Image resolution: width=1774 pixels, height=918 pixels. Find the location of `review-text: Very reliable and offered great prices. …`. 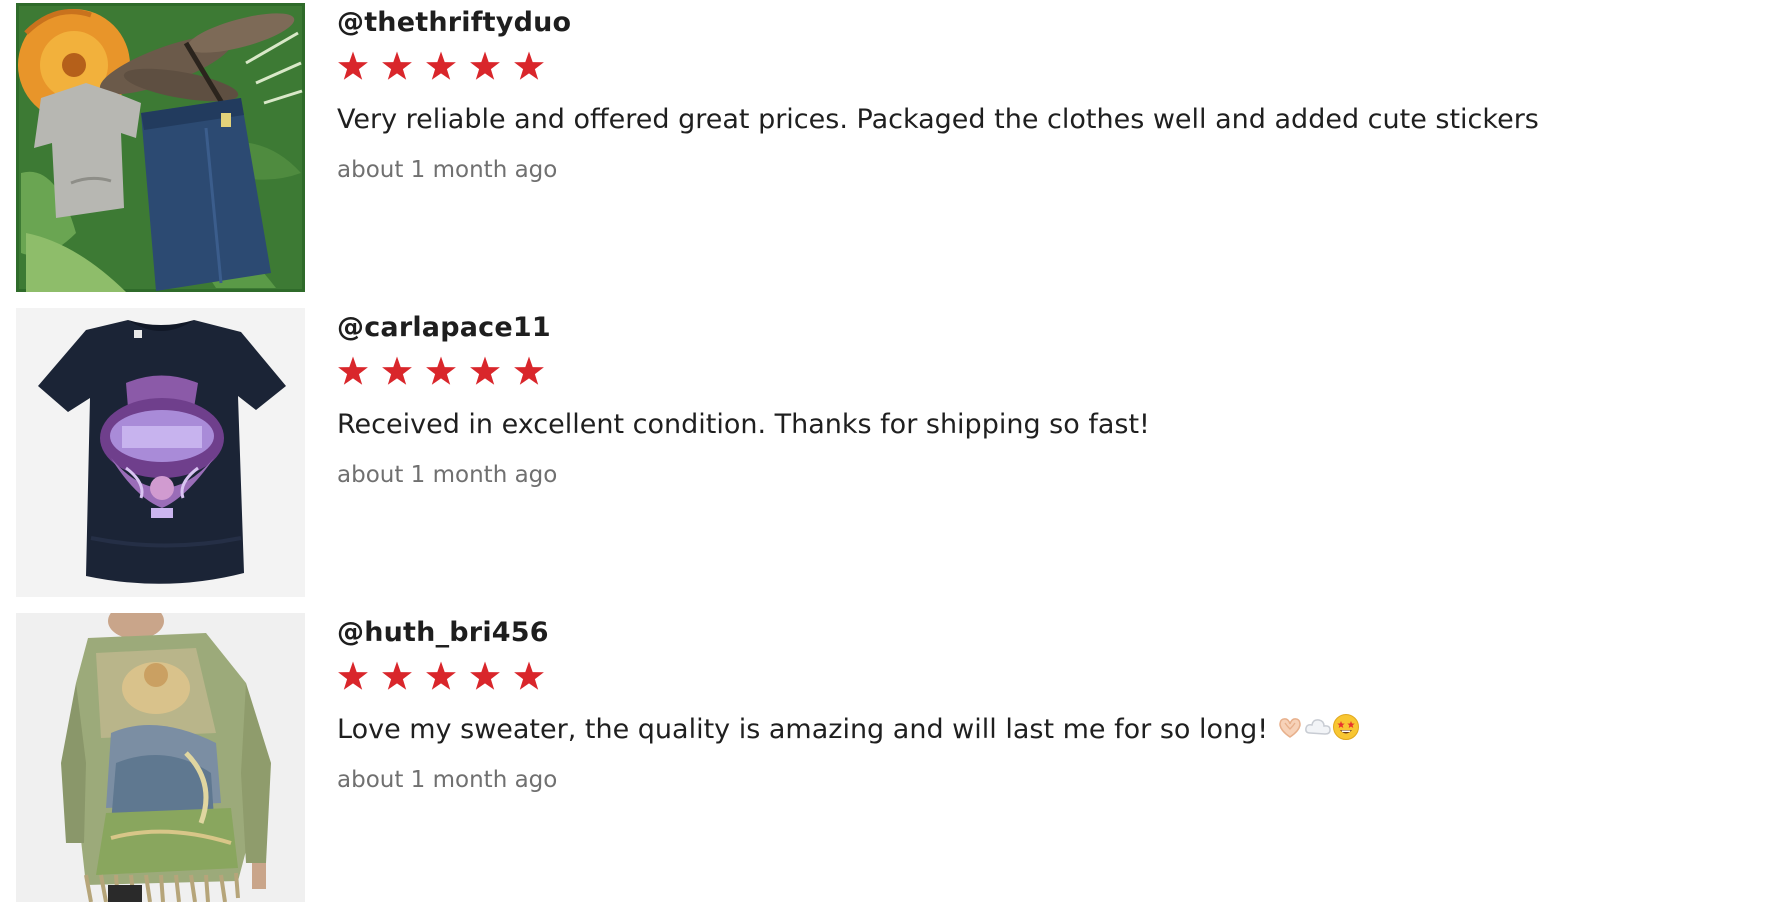

review-text: Very reliable and offered great prices. … is located at coordinates (938, 119).